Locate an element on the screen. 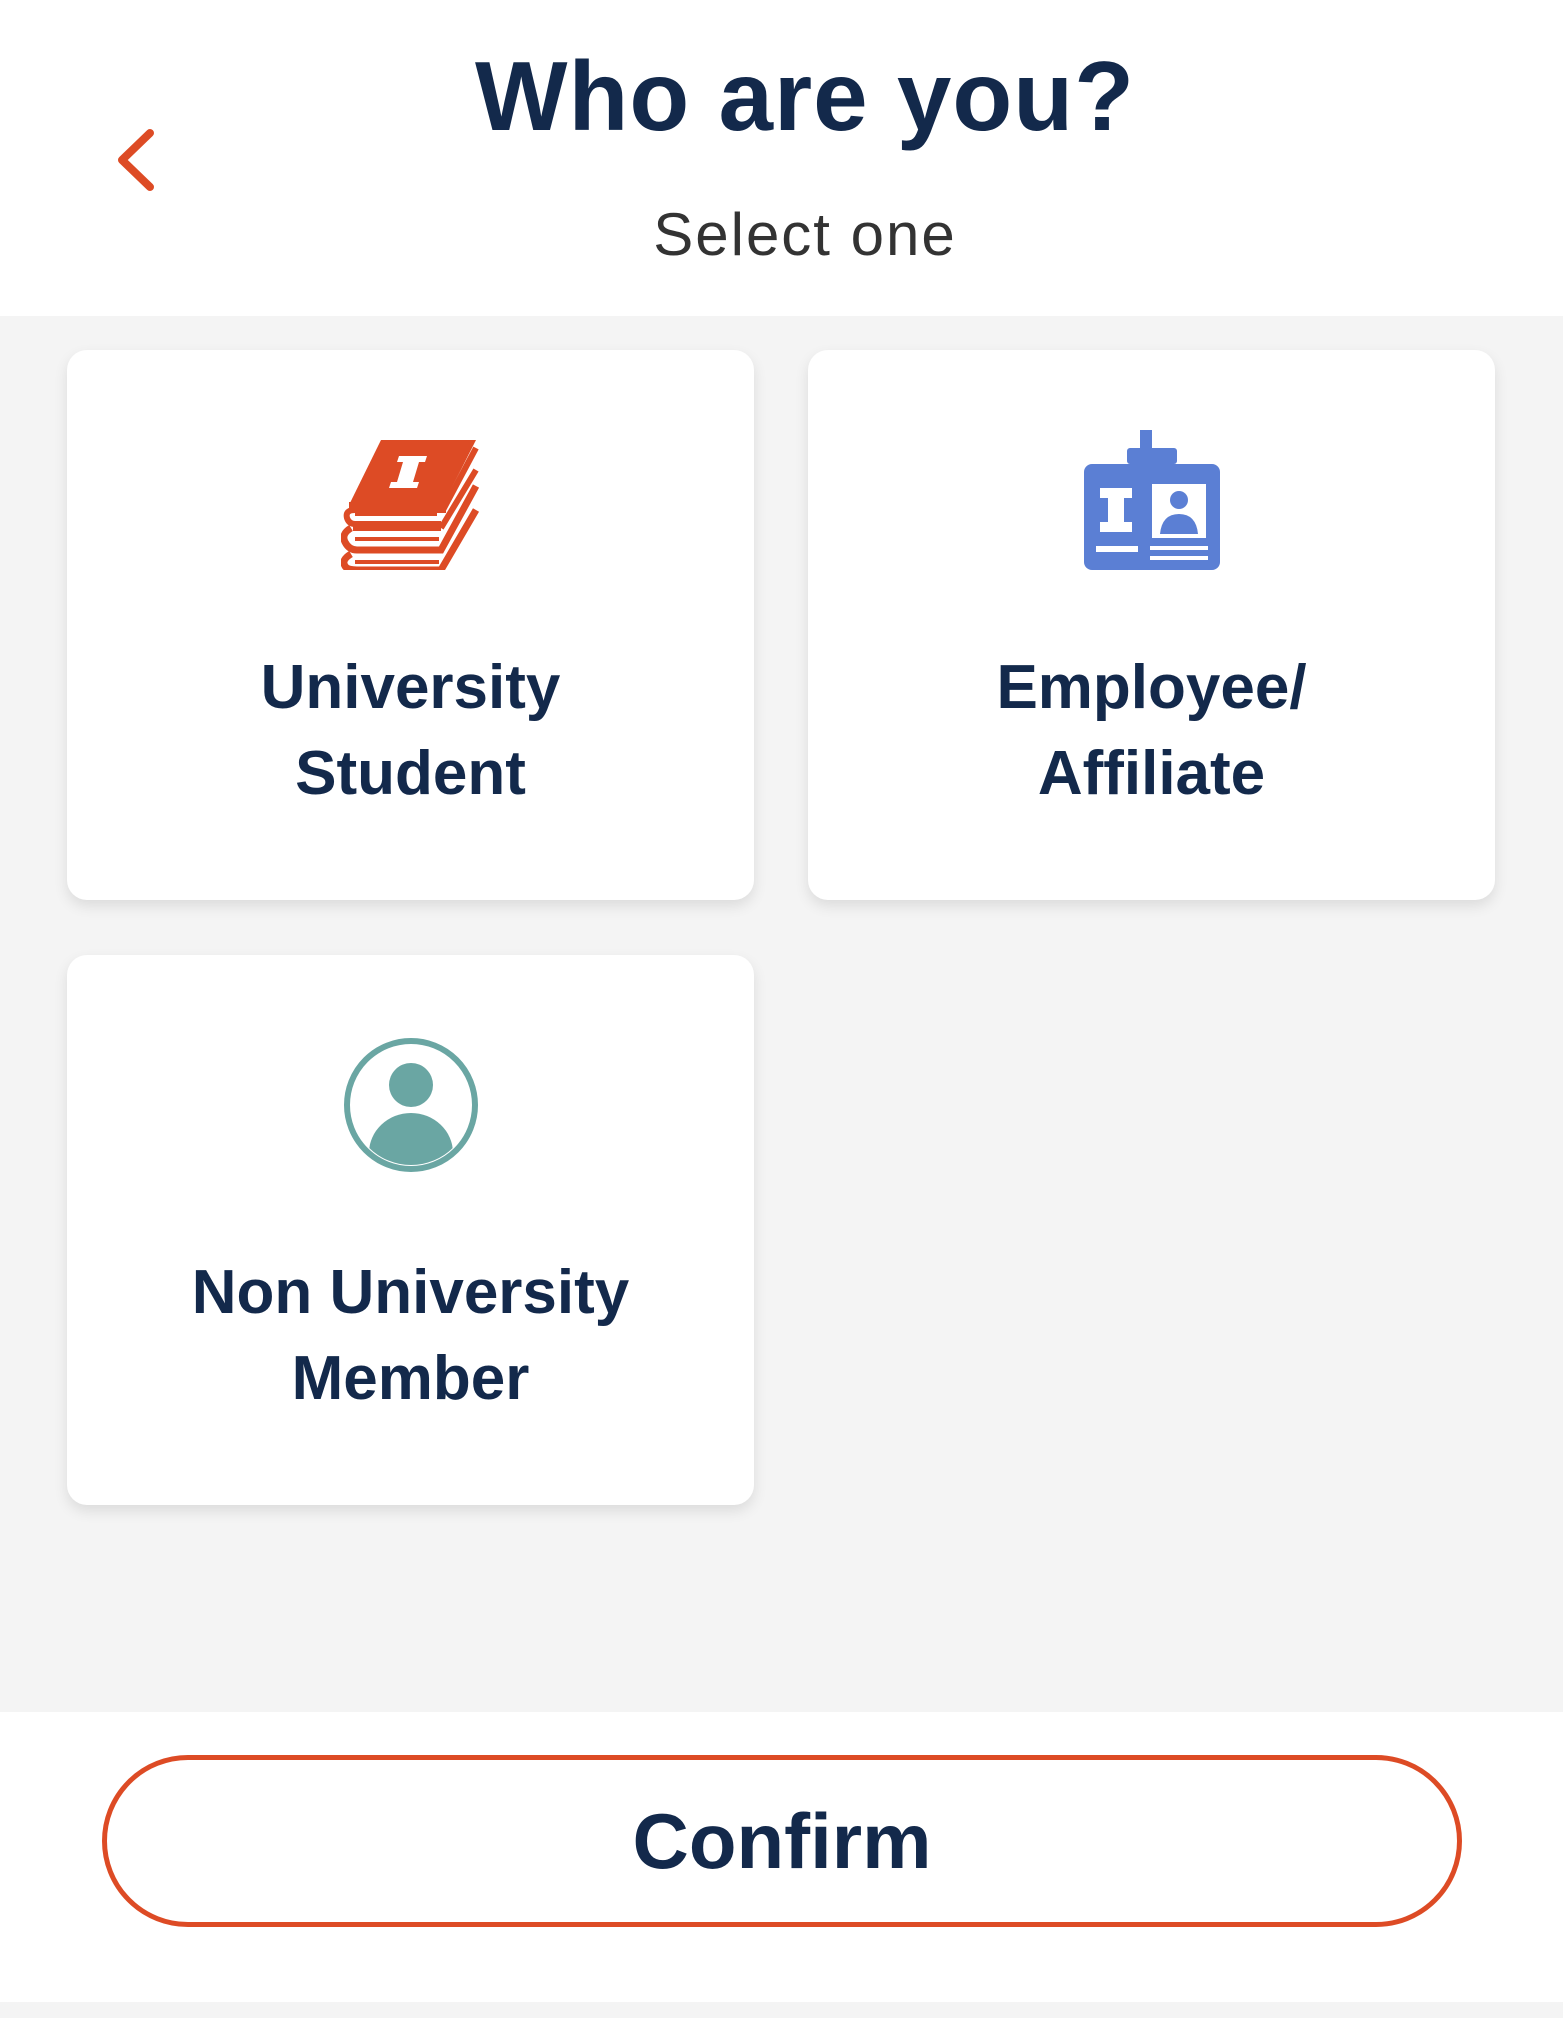 This screenshot has width=1563, height=2018. option-employee-affiliate: Employee/ Affiliate is located at coordinates (1151, 625).